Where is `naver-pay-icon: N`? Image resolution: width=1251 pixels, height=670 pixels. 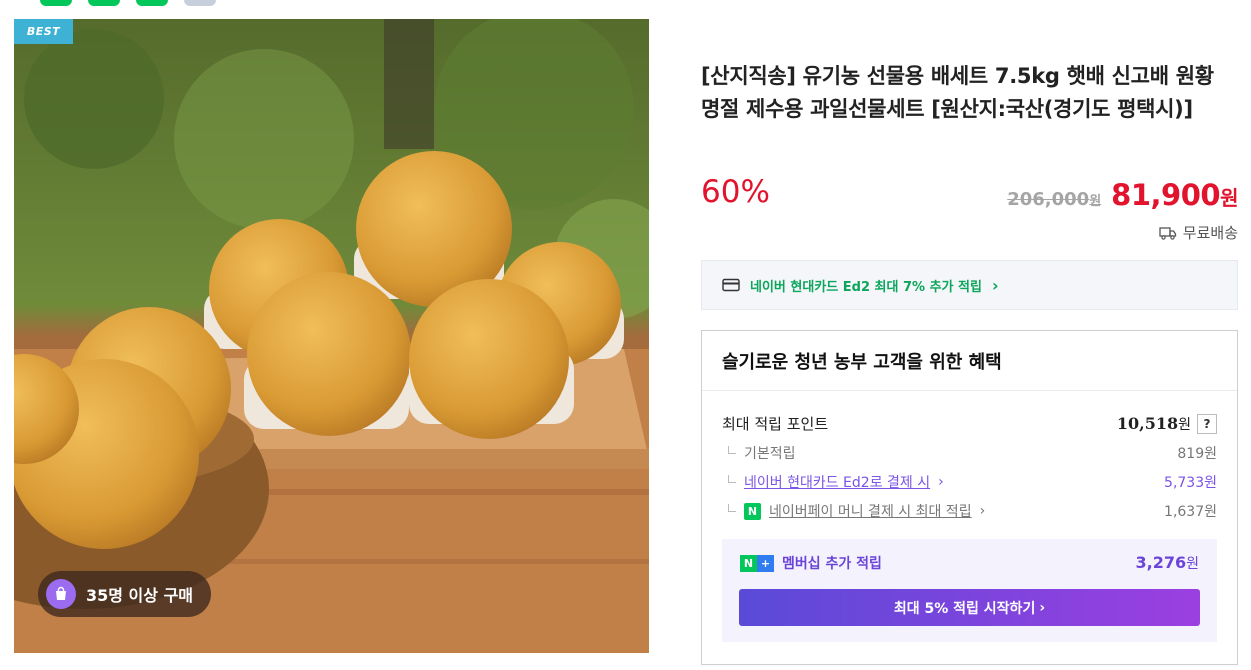
naver-pay-icon: N is located at coordinates (752, 511).